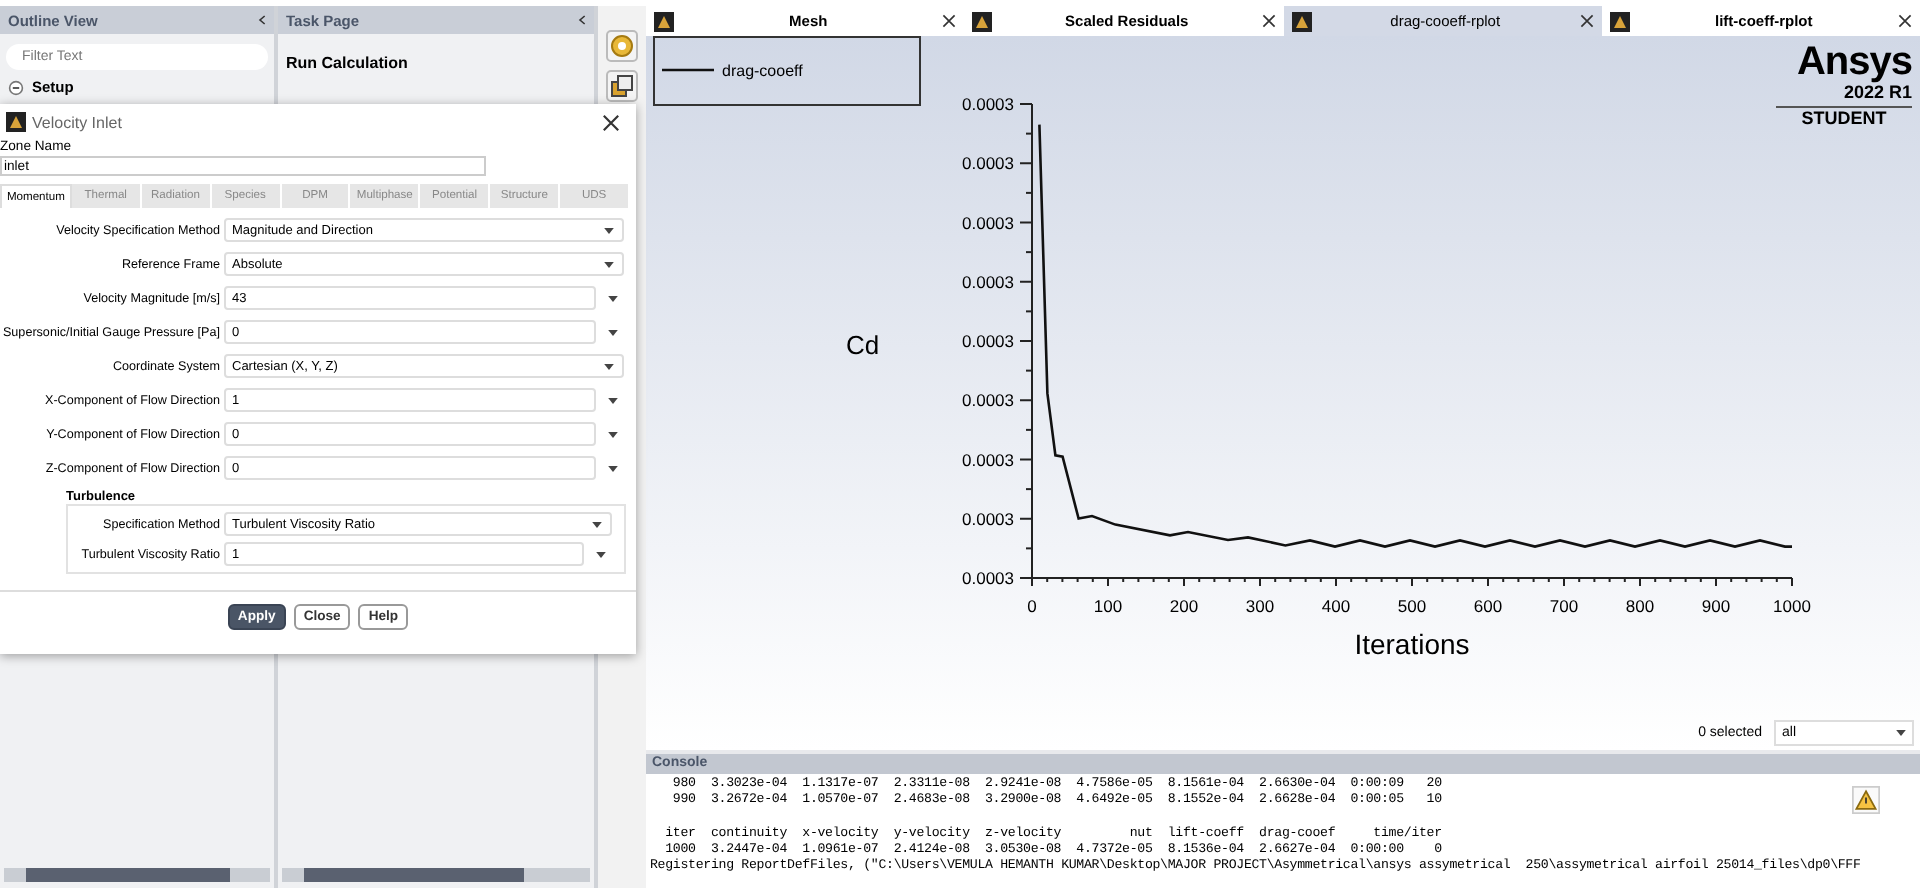 The width and height of the screenshot is (1920, 888). What do you see at coordinates (1032, 606) in the screenshot?
I see `x-tick-label: 0` at bounding box center [1032, 606].